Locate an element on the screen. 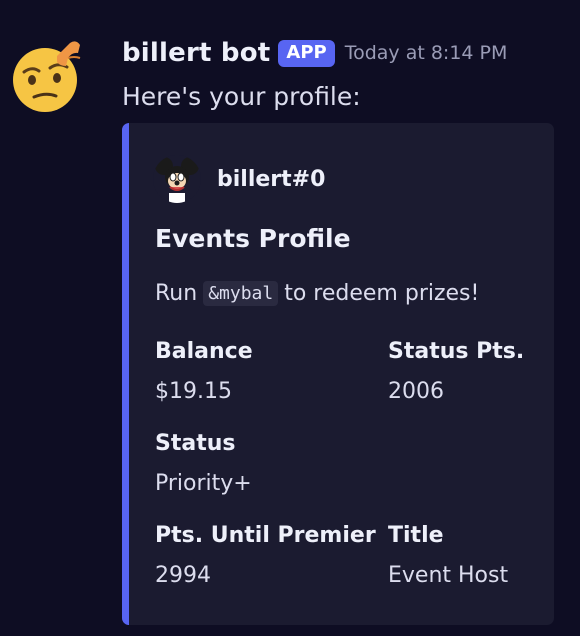 The image size is (580, 636). field-value: 2006 is located at coordinates (416, 391).